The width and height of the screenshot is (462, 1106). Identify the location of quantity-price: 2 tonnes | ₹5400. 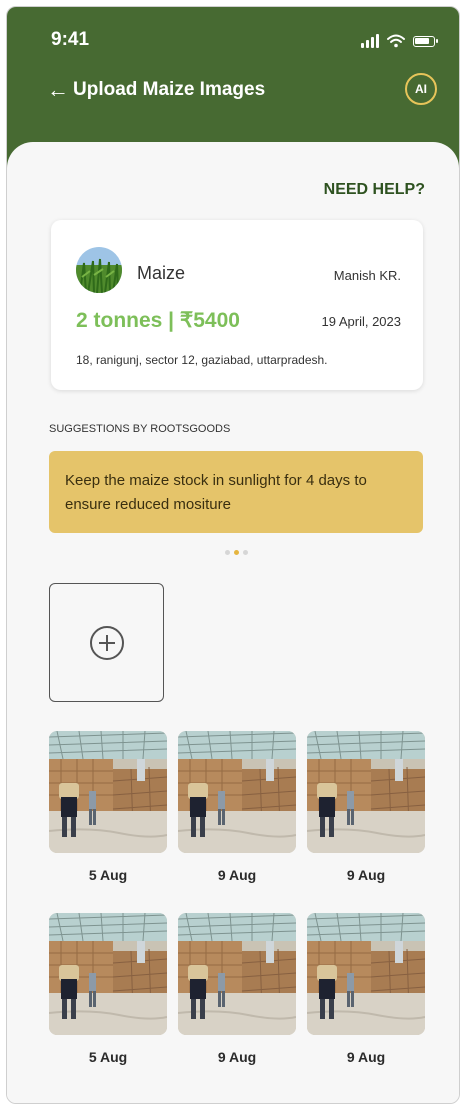
(158, 320).